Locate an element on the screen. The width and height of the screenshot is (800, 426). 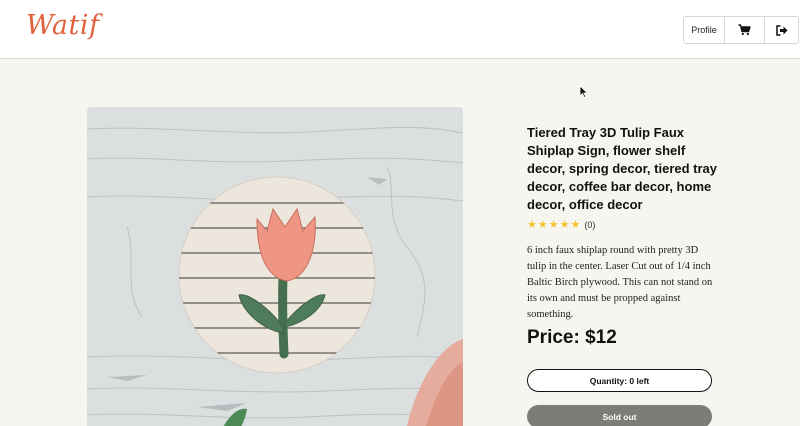
logout-button is located at coordinates (781, 30).